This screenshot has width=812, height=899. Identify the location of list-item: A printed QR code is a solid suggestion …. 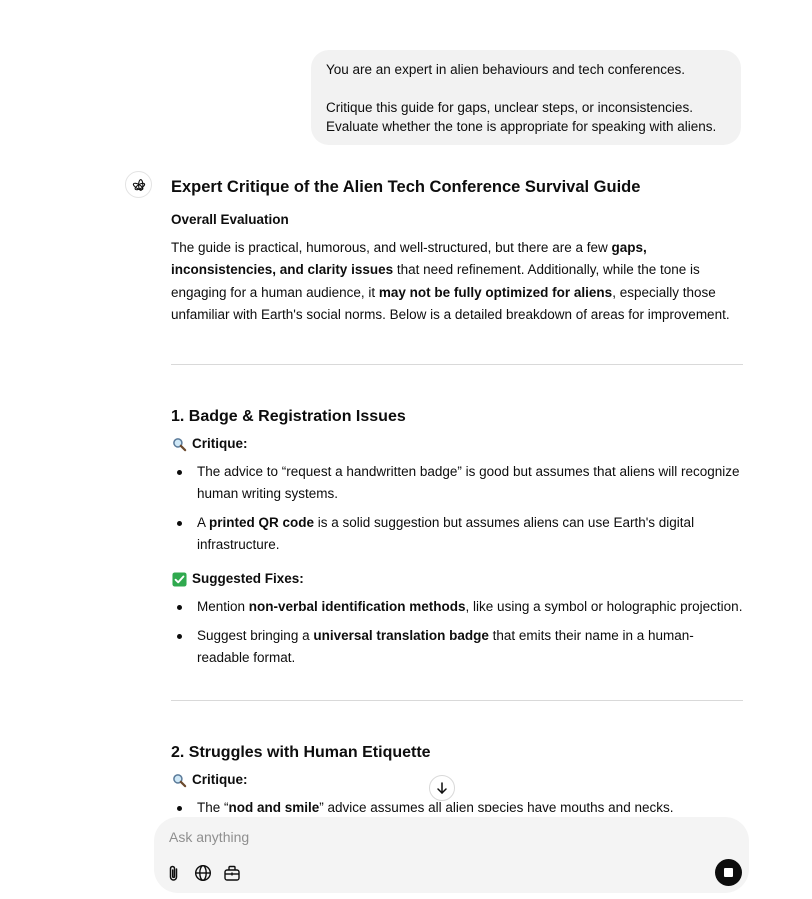
(457, 534).